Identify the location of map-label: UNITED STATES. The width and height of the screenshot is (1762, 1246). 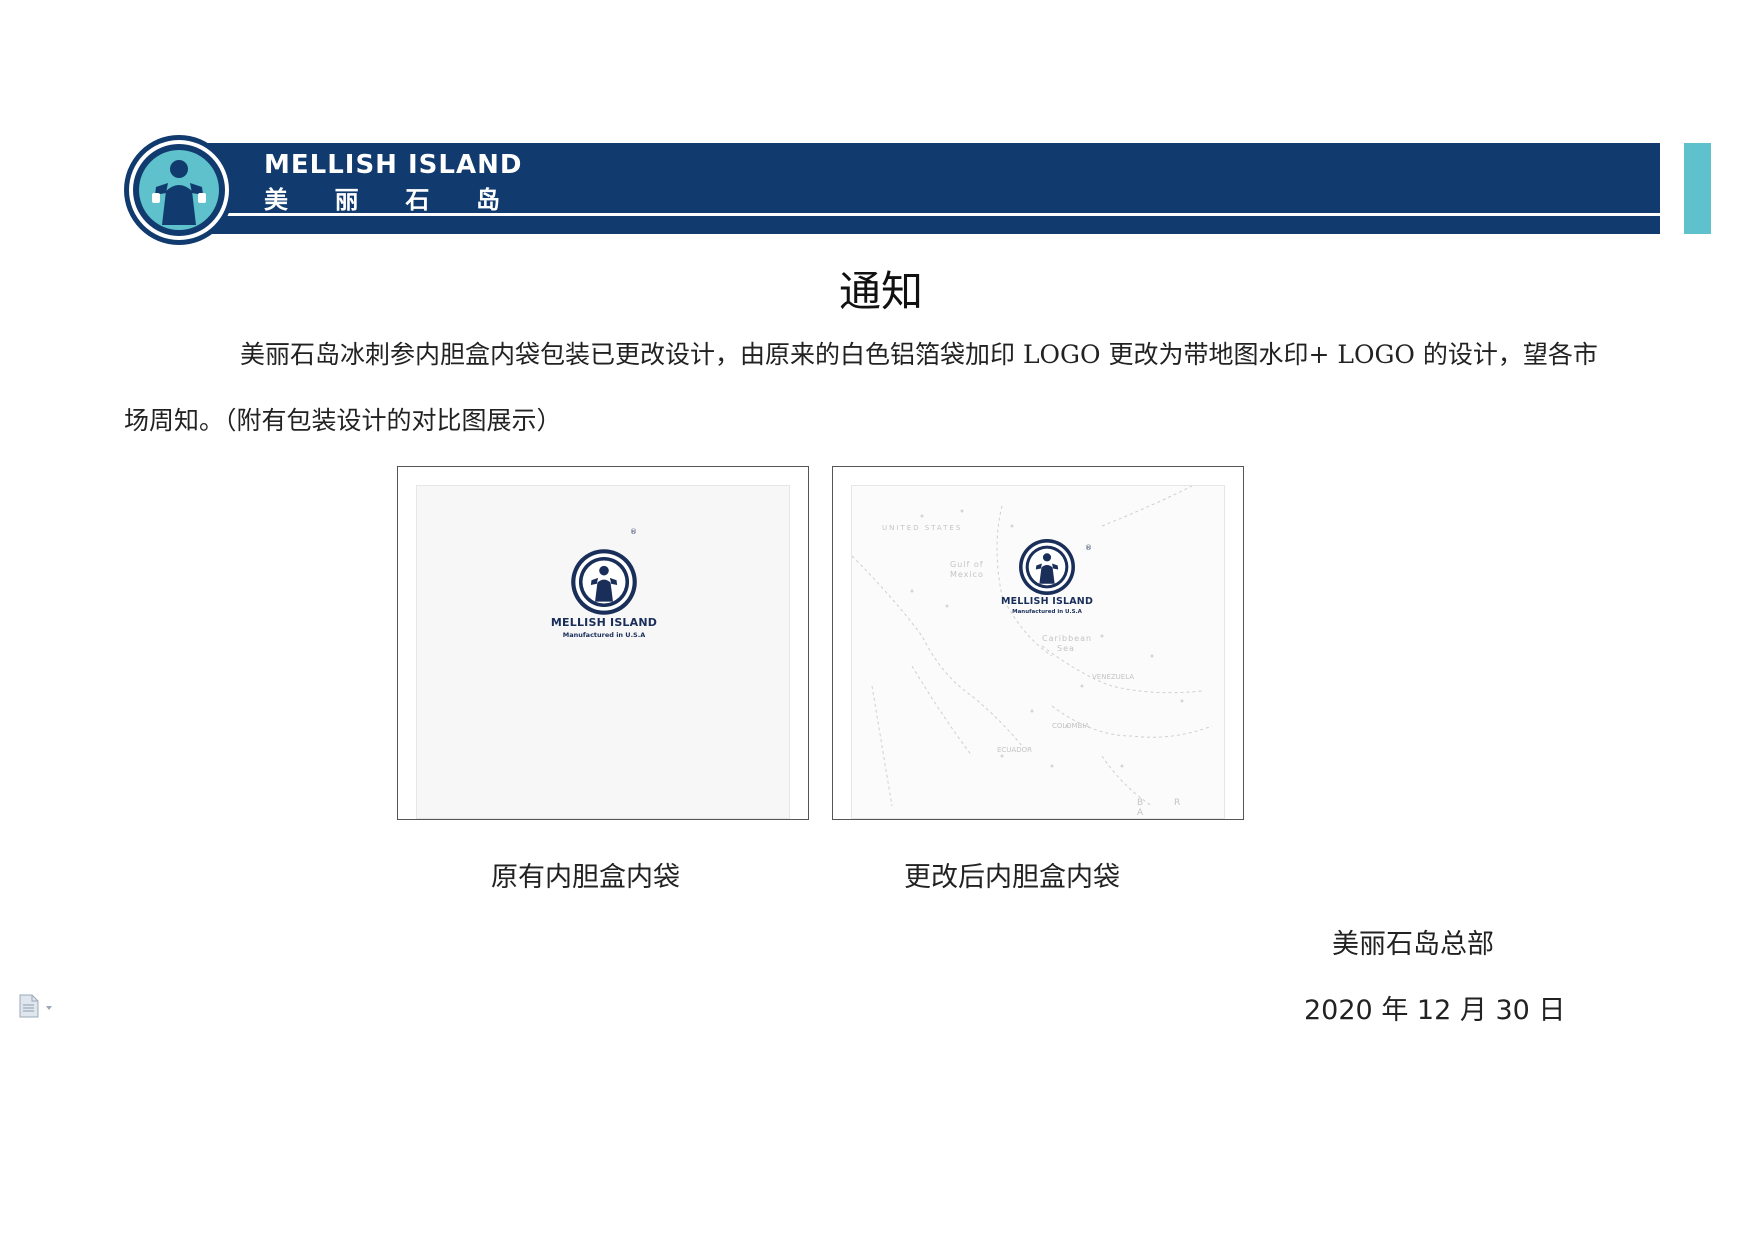
(922, 528).